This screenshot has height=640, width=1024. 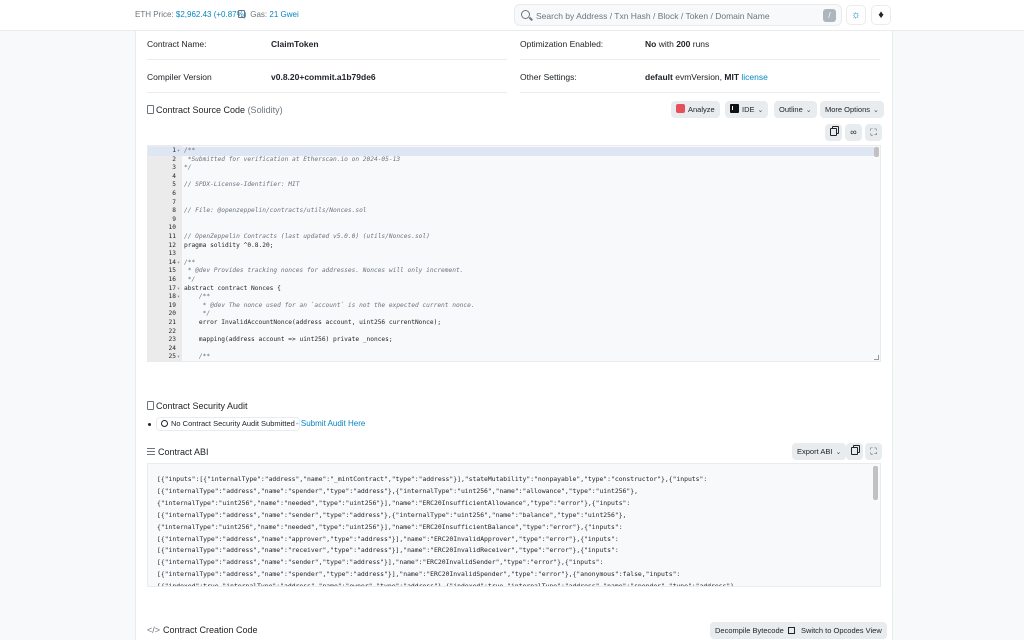 What do you see at coordinates (833, 132) in the screenshot?
I see `copy-source-button` at bounding box center [833, 132].